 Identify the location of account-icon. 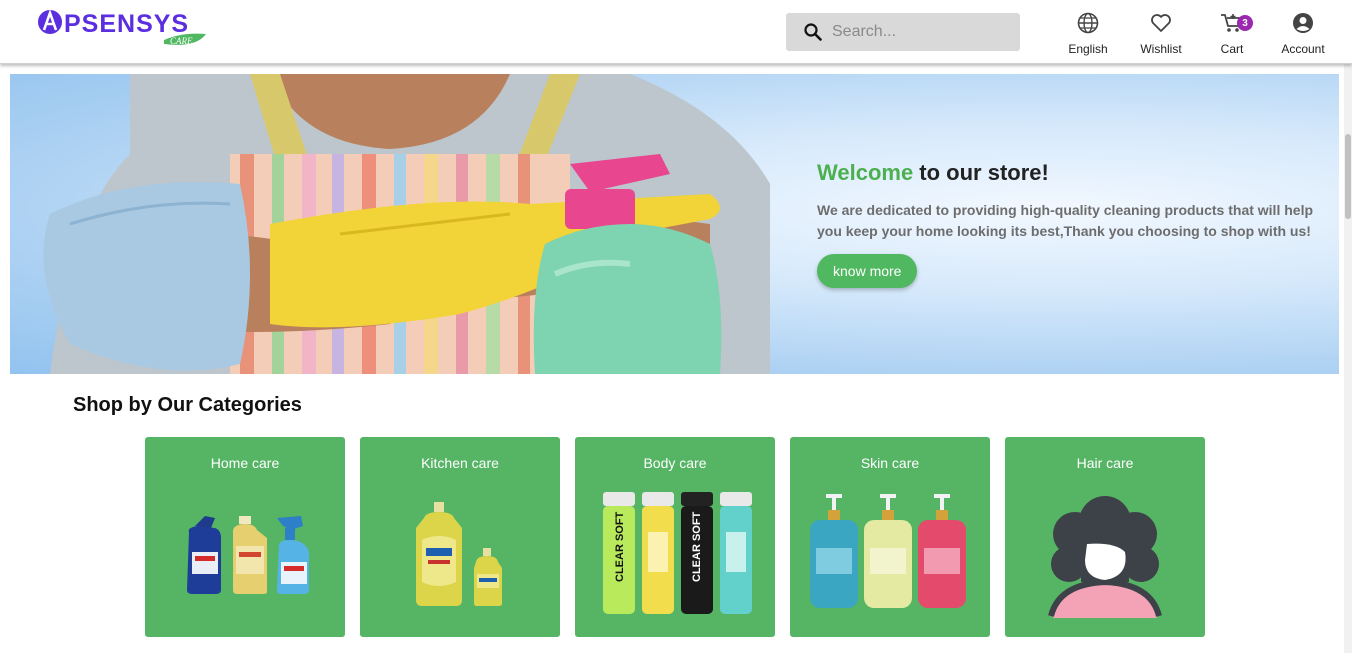
(1303, 23).